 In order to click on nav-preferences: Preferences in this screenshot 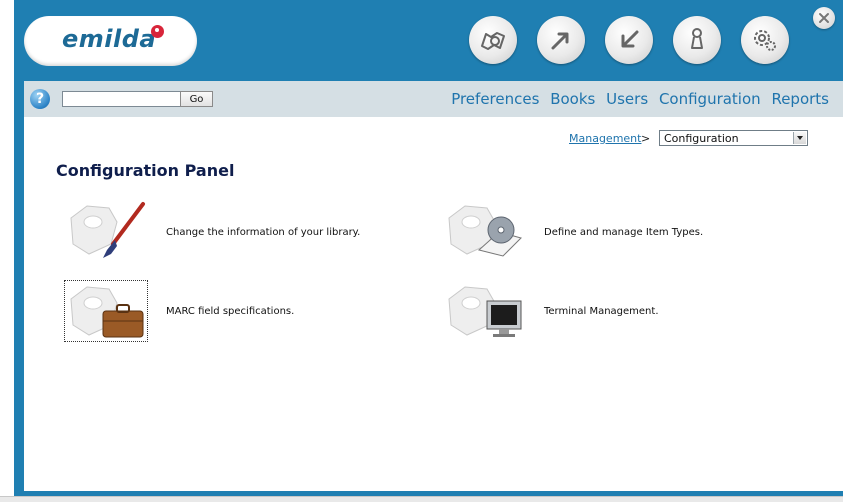, I will do `click(495, 99)`.